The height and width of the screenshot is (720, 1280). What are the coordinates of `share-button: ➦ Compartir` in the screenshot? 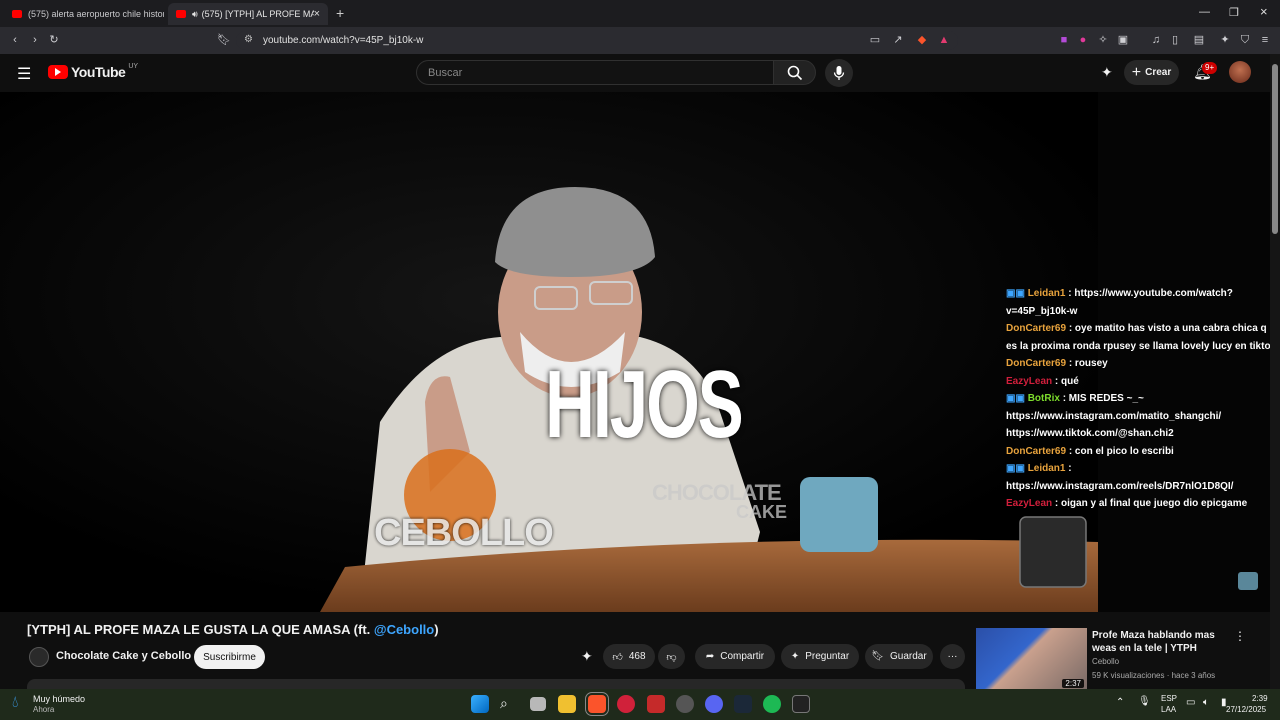 It's located at (735, 656).